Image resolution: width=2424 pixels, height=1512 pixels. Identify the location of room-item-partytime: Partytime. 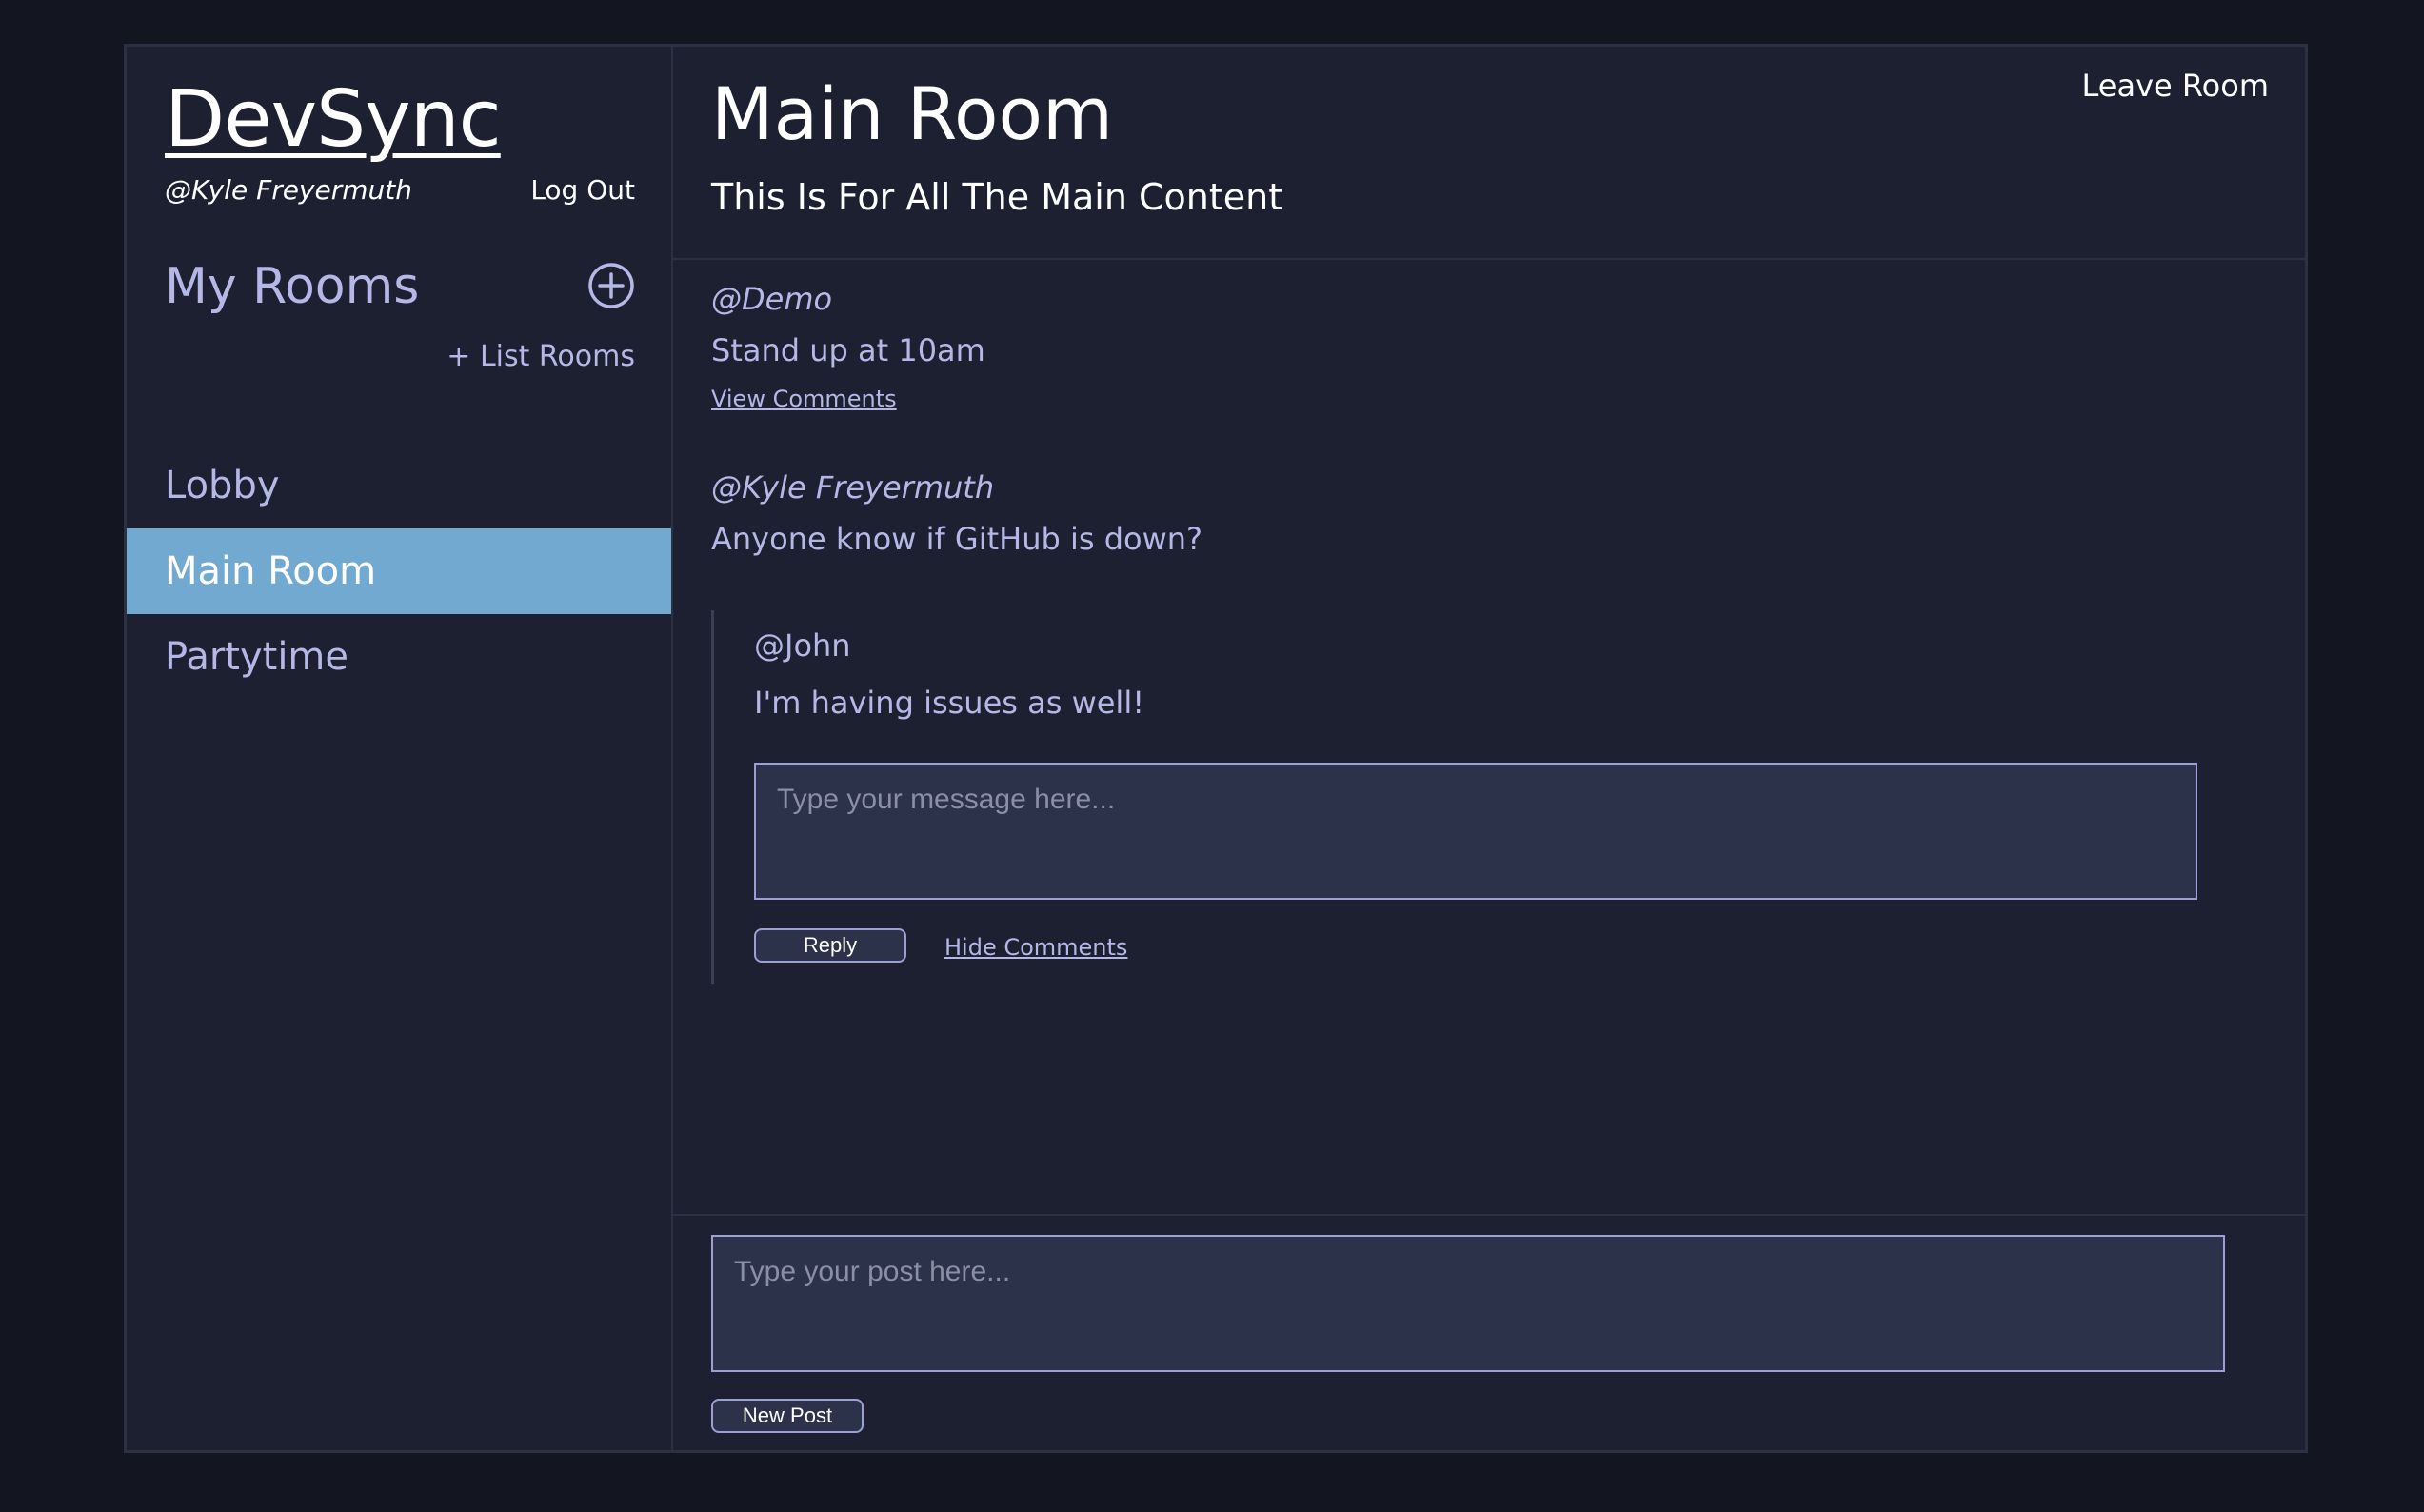
(399, 657).